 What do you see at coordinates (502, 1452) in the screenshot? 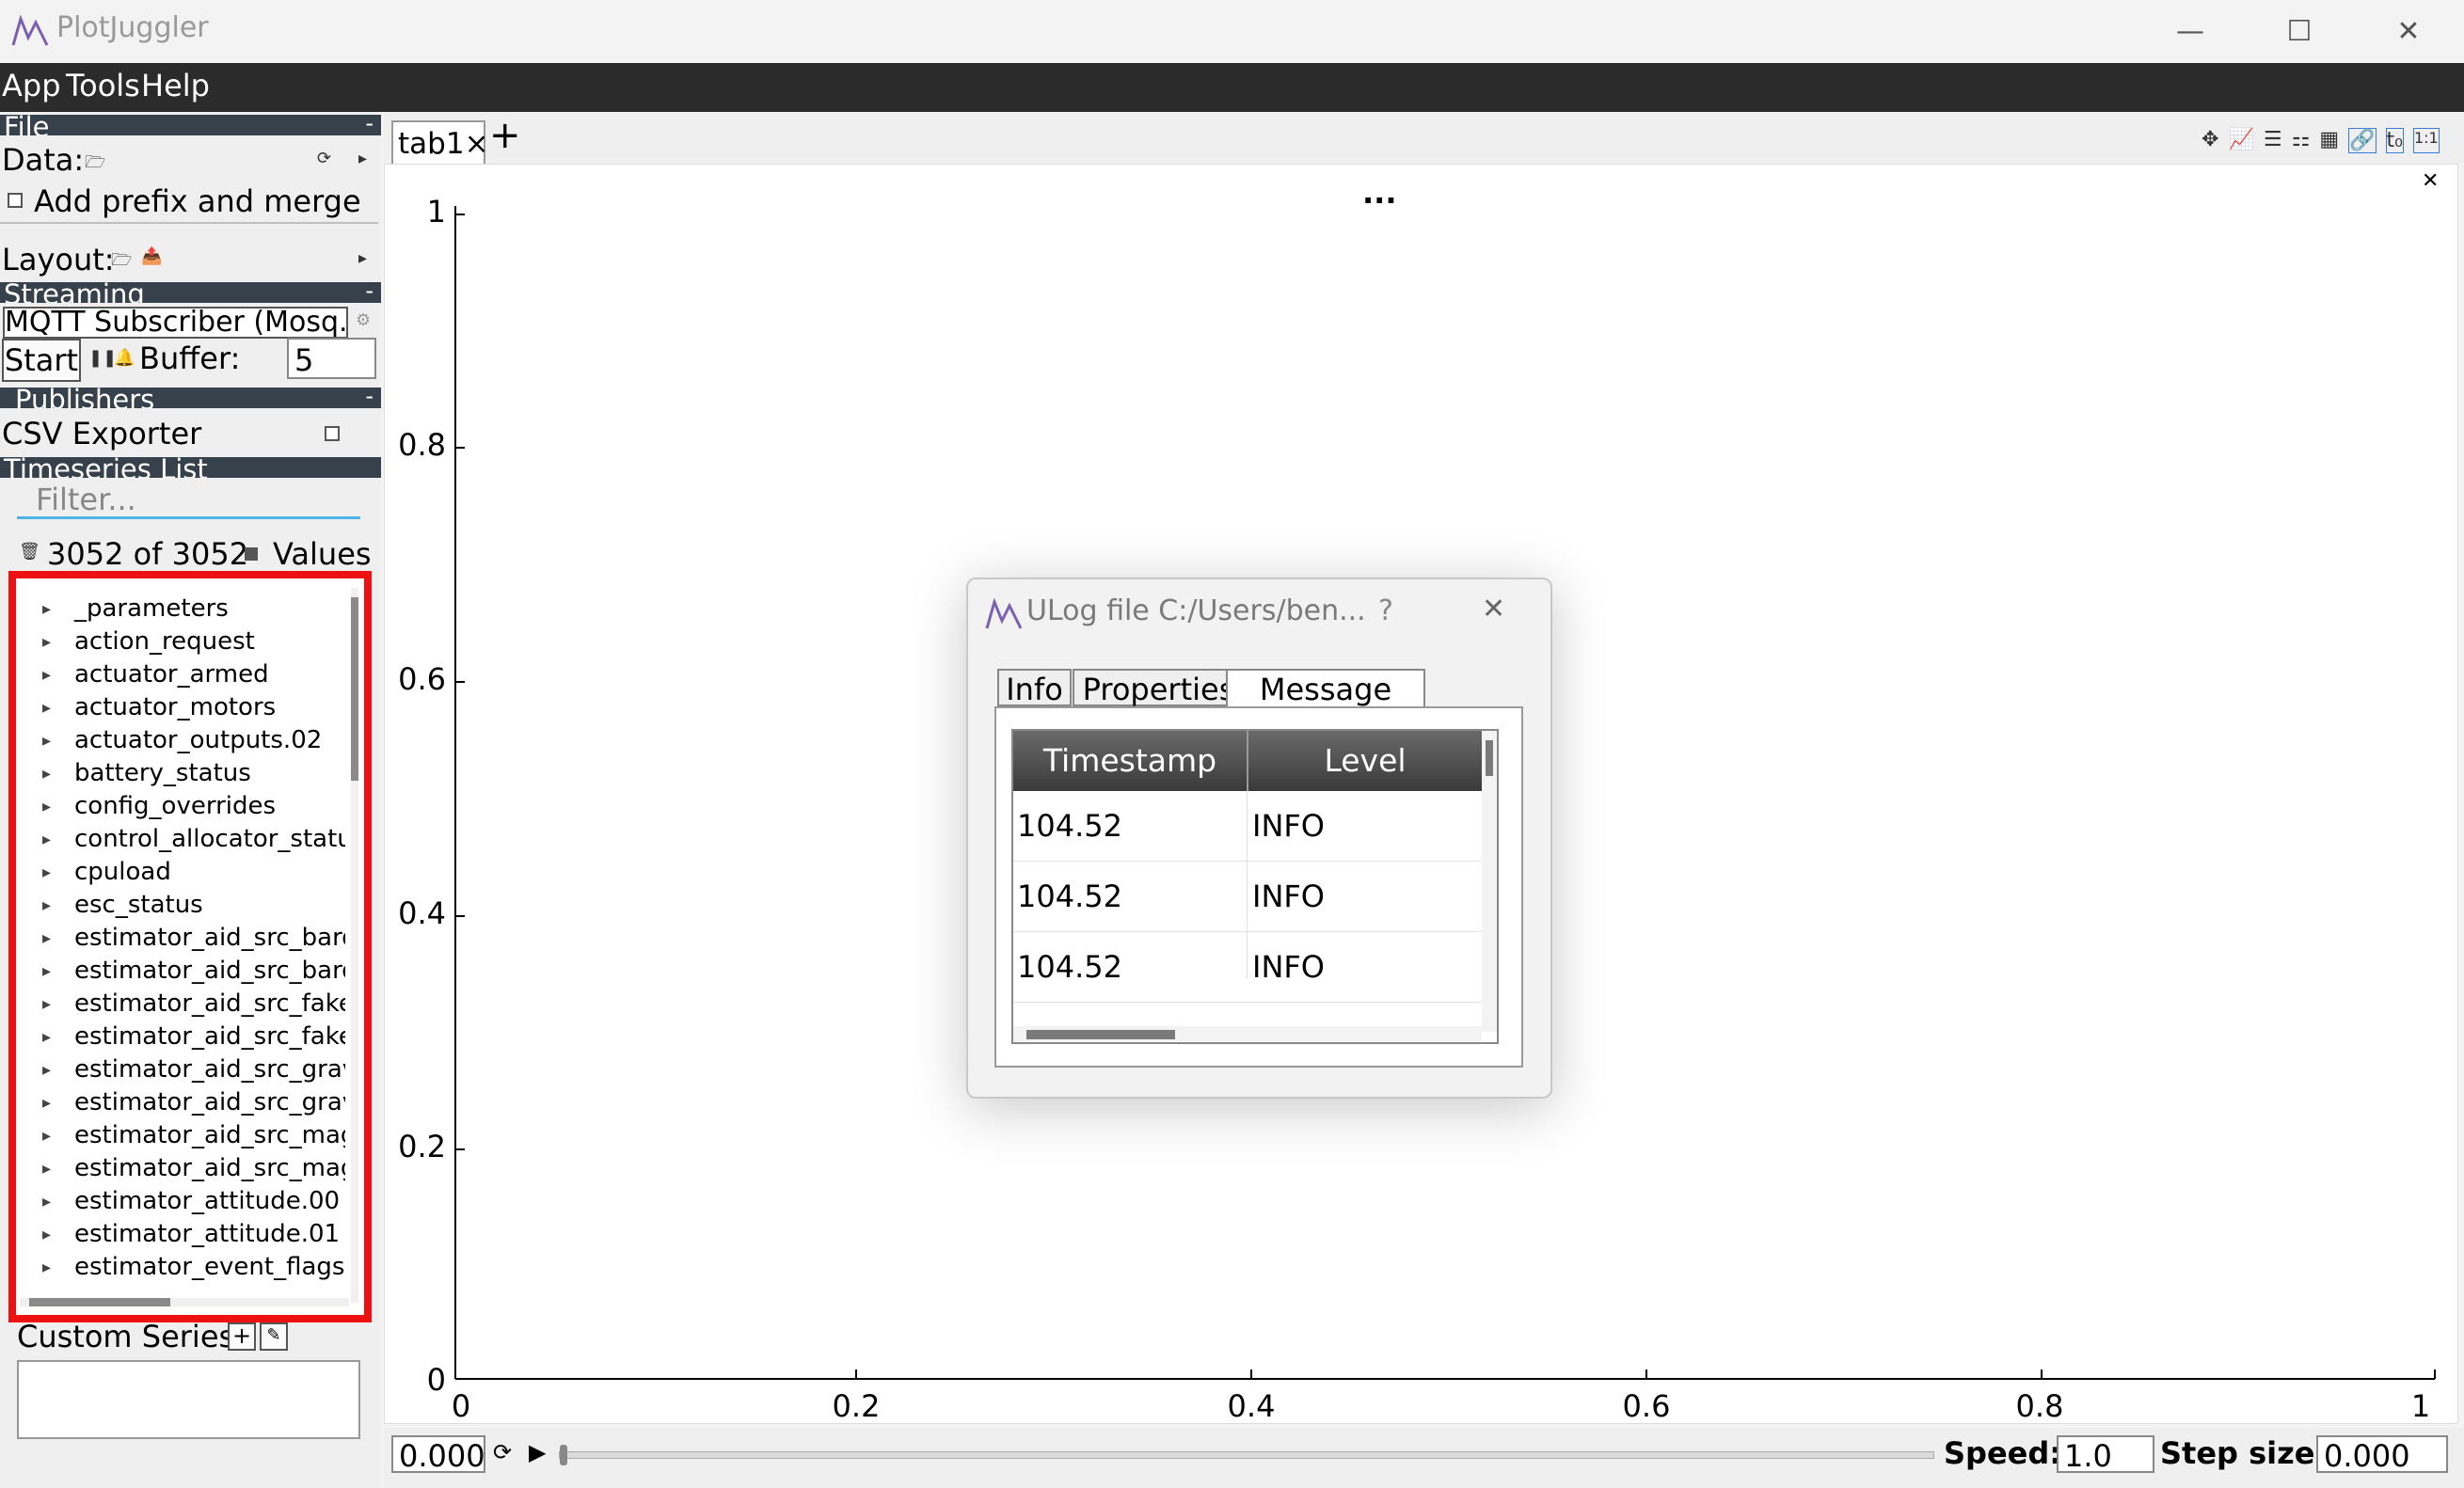
I see `loop-icon: ⟳` at bounding box center [502, 1452].